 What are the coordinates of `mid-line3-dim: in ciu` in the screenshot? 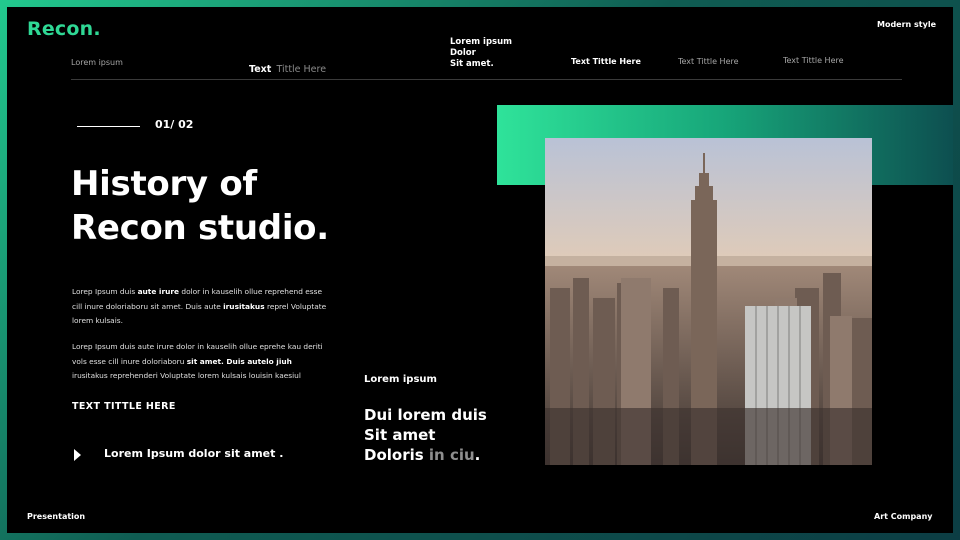 It's located at (451, 455).